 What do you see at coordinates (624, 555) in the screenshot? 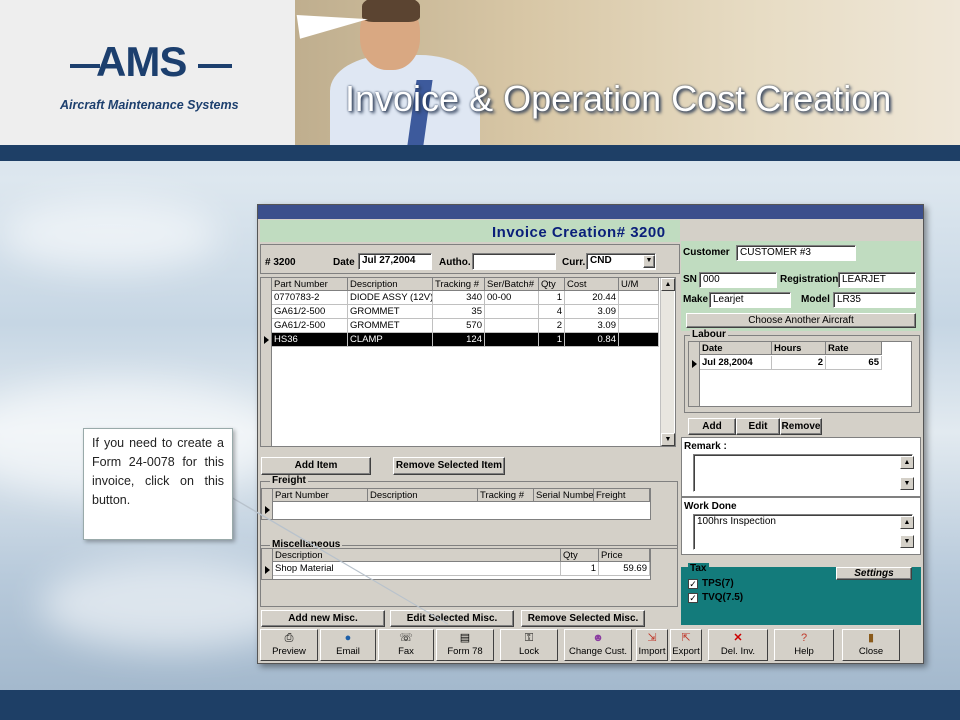
I see `column-header: Price` at bounding box center [624, 555].